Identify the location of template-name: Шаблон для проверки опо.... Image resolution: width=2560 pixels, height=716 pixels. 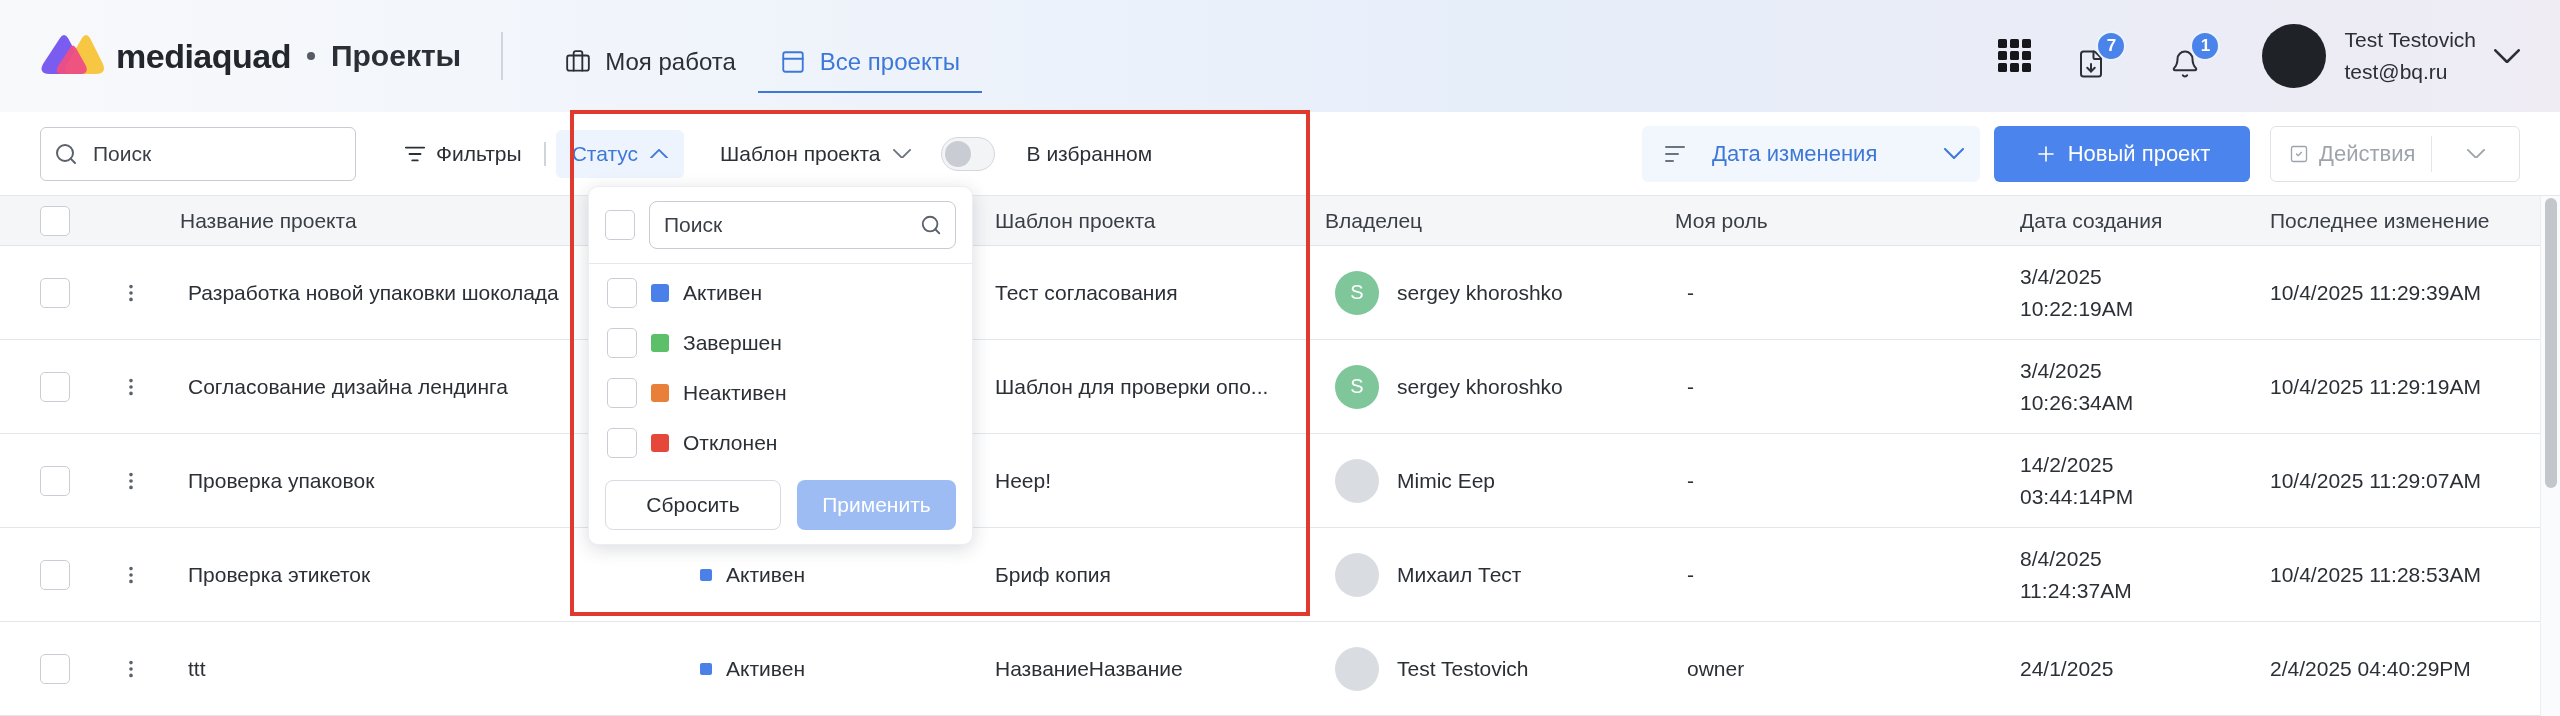
(1132, 386).